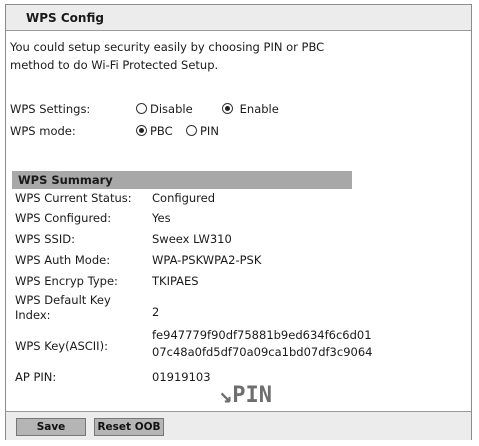  I want to click on ap-pin-value: 01919103, so click(181, 377).